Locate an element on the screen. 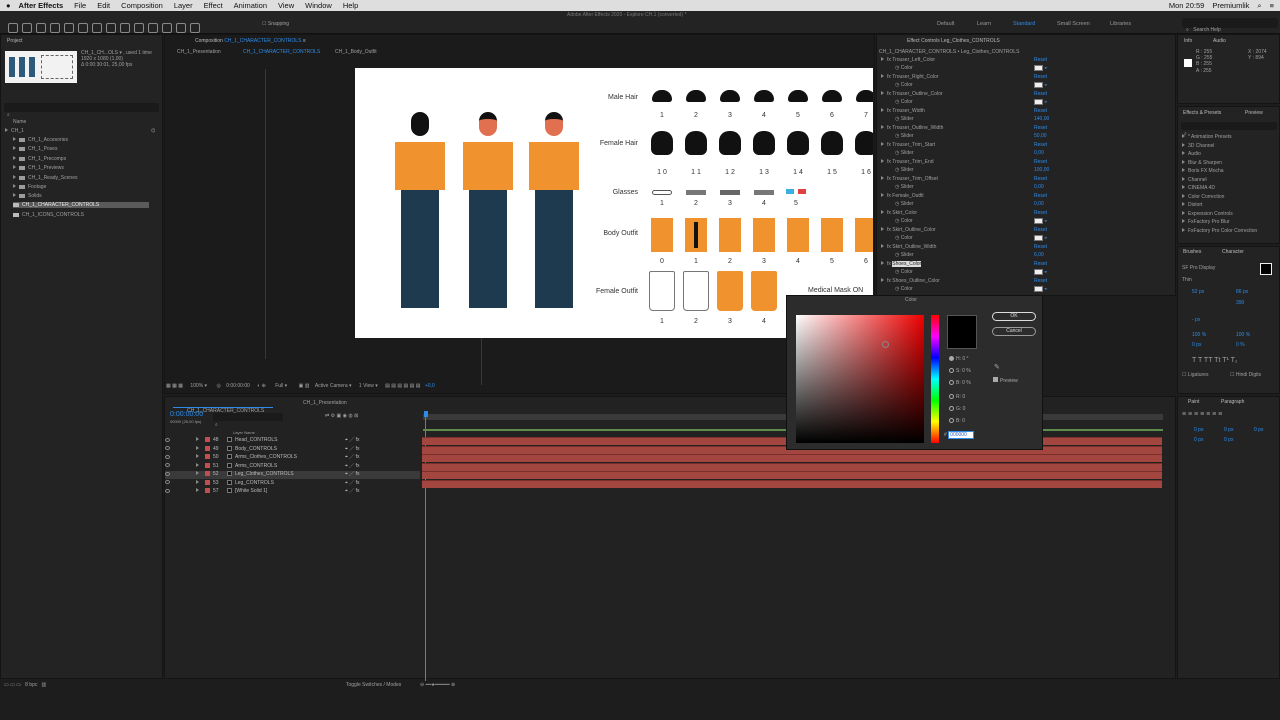 This screenshot has width=1280, height=720. project-name-column: Name is located at coordinates (19, 122).